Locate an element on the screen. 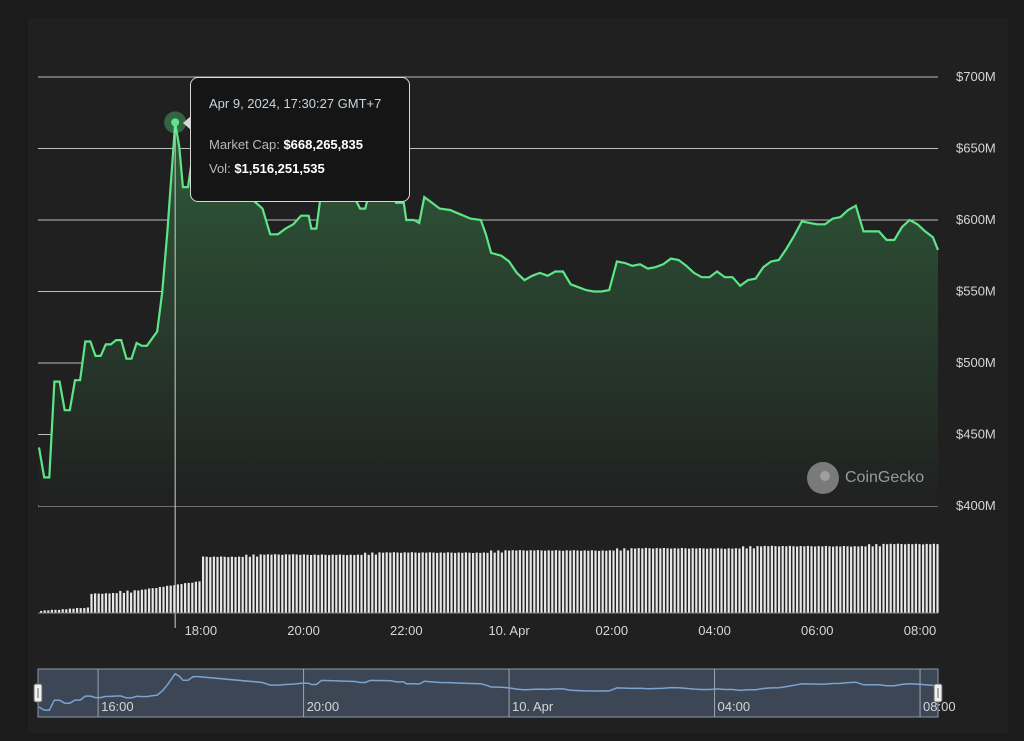 This screenshot has width=1024, height=741. y-tick-label: $500M is located at coordinates (976, 362).